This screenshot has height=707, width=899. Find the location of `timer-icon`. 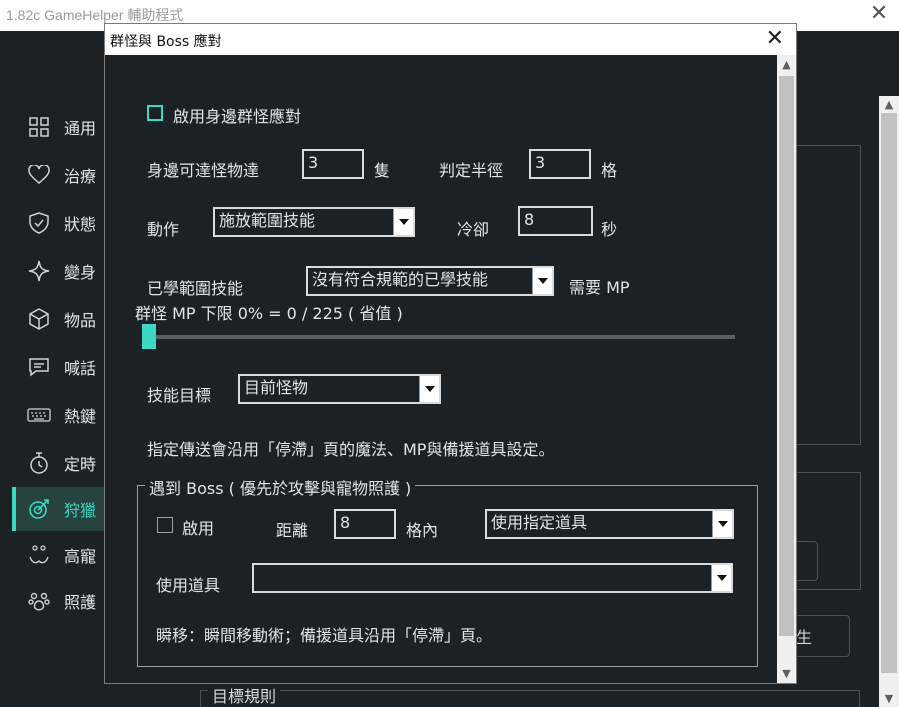

timer-icon is located at coordinates (39, 463).